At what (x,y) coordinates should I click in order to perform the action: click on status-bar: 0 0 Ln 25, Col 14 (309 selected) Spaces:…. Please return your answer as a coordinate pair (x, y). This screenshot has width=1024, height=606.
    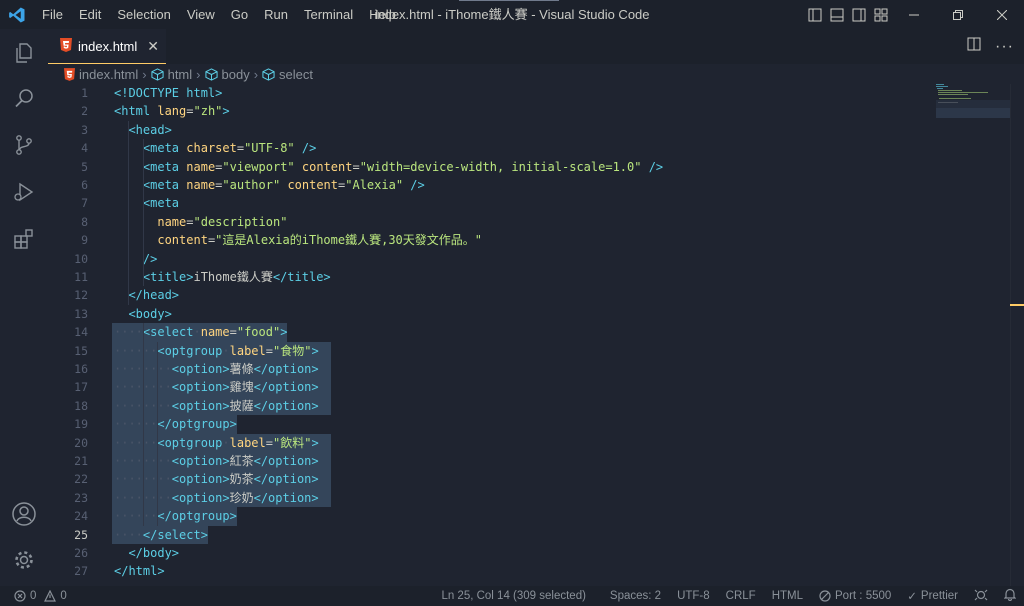
    Looking at the image, I should click on (512, 596).